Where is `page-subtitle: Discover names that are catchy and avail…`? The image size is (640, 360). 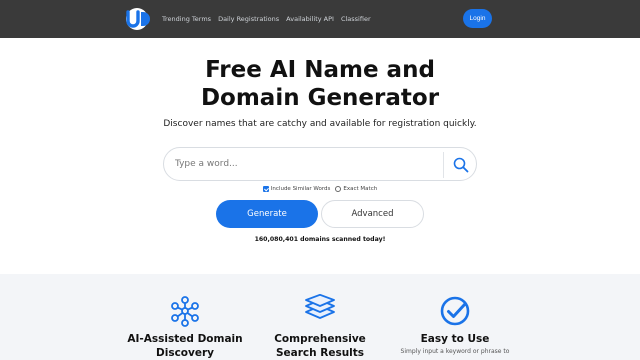
page-subtitle: Discover names that are catchy and avail… is located at coordinates (320, 124).